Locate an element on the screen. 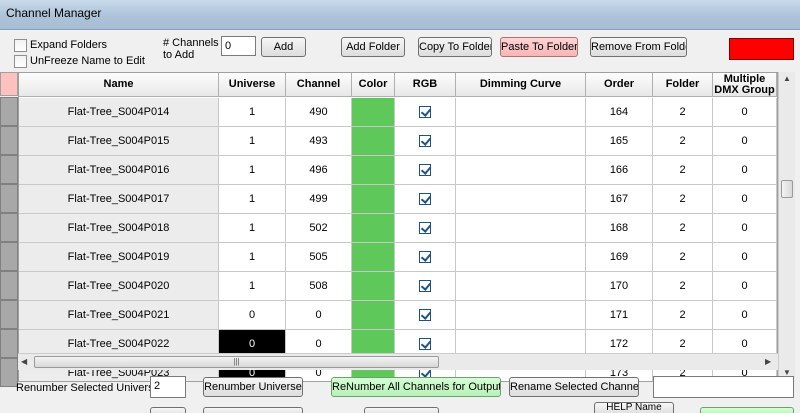  column-header-universe: Universe is located at coordinates (252, 85).